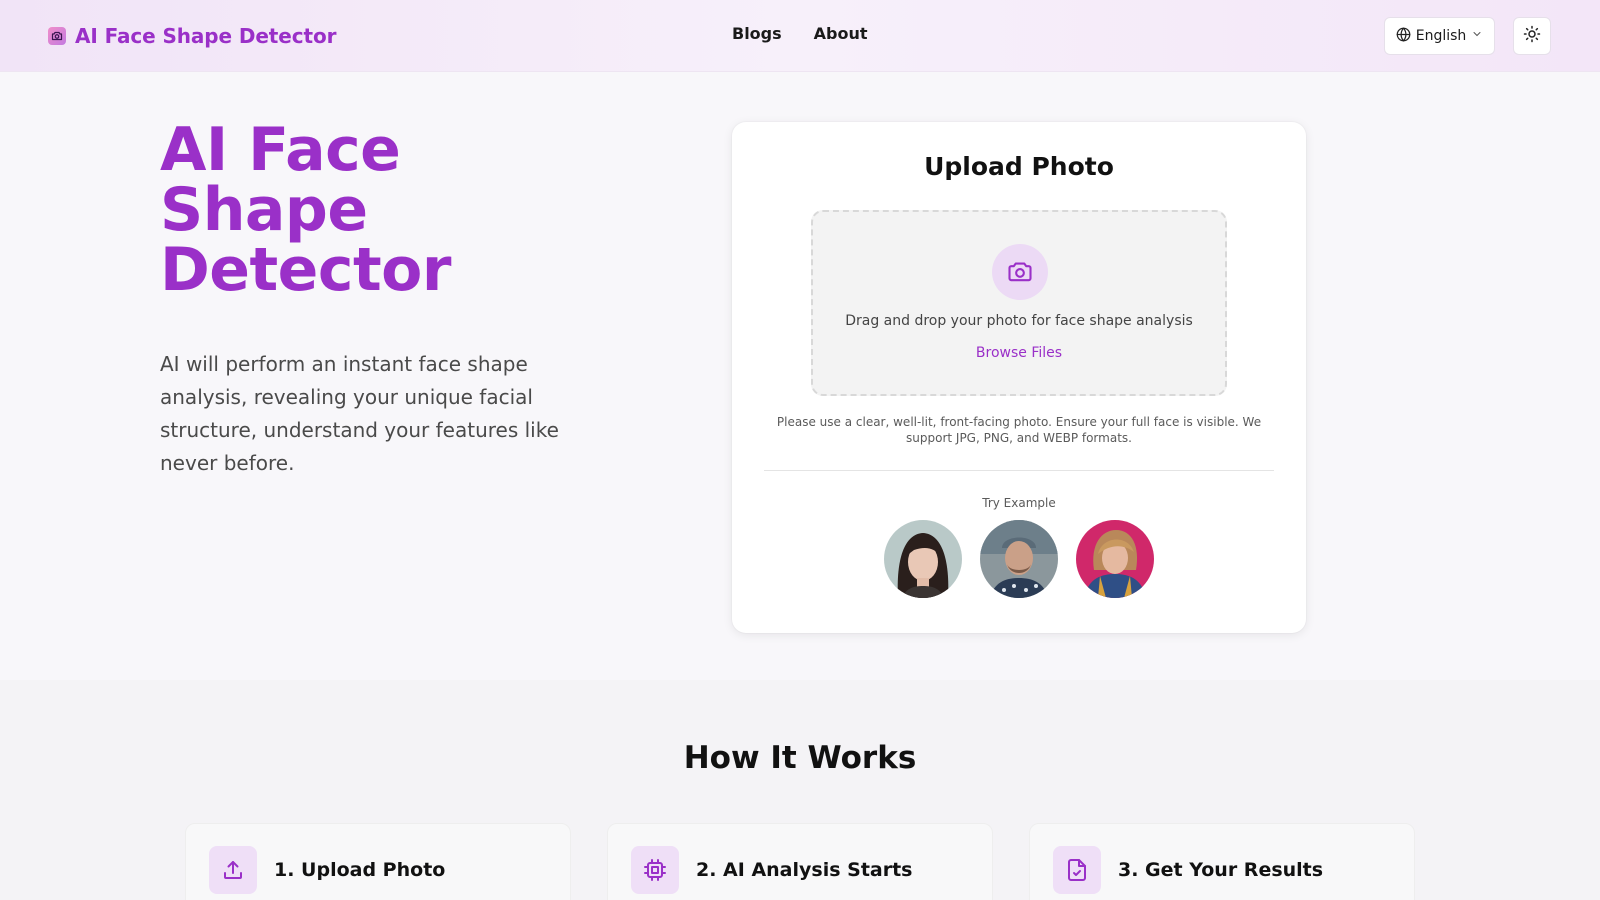  Describe the element at coordinates (757, 33) in the screenshot. I see `nav-link-blogs: Blogs` at that location.